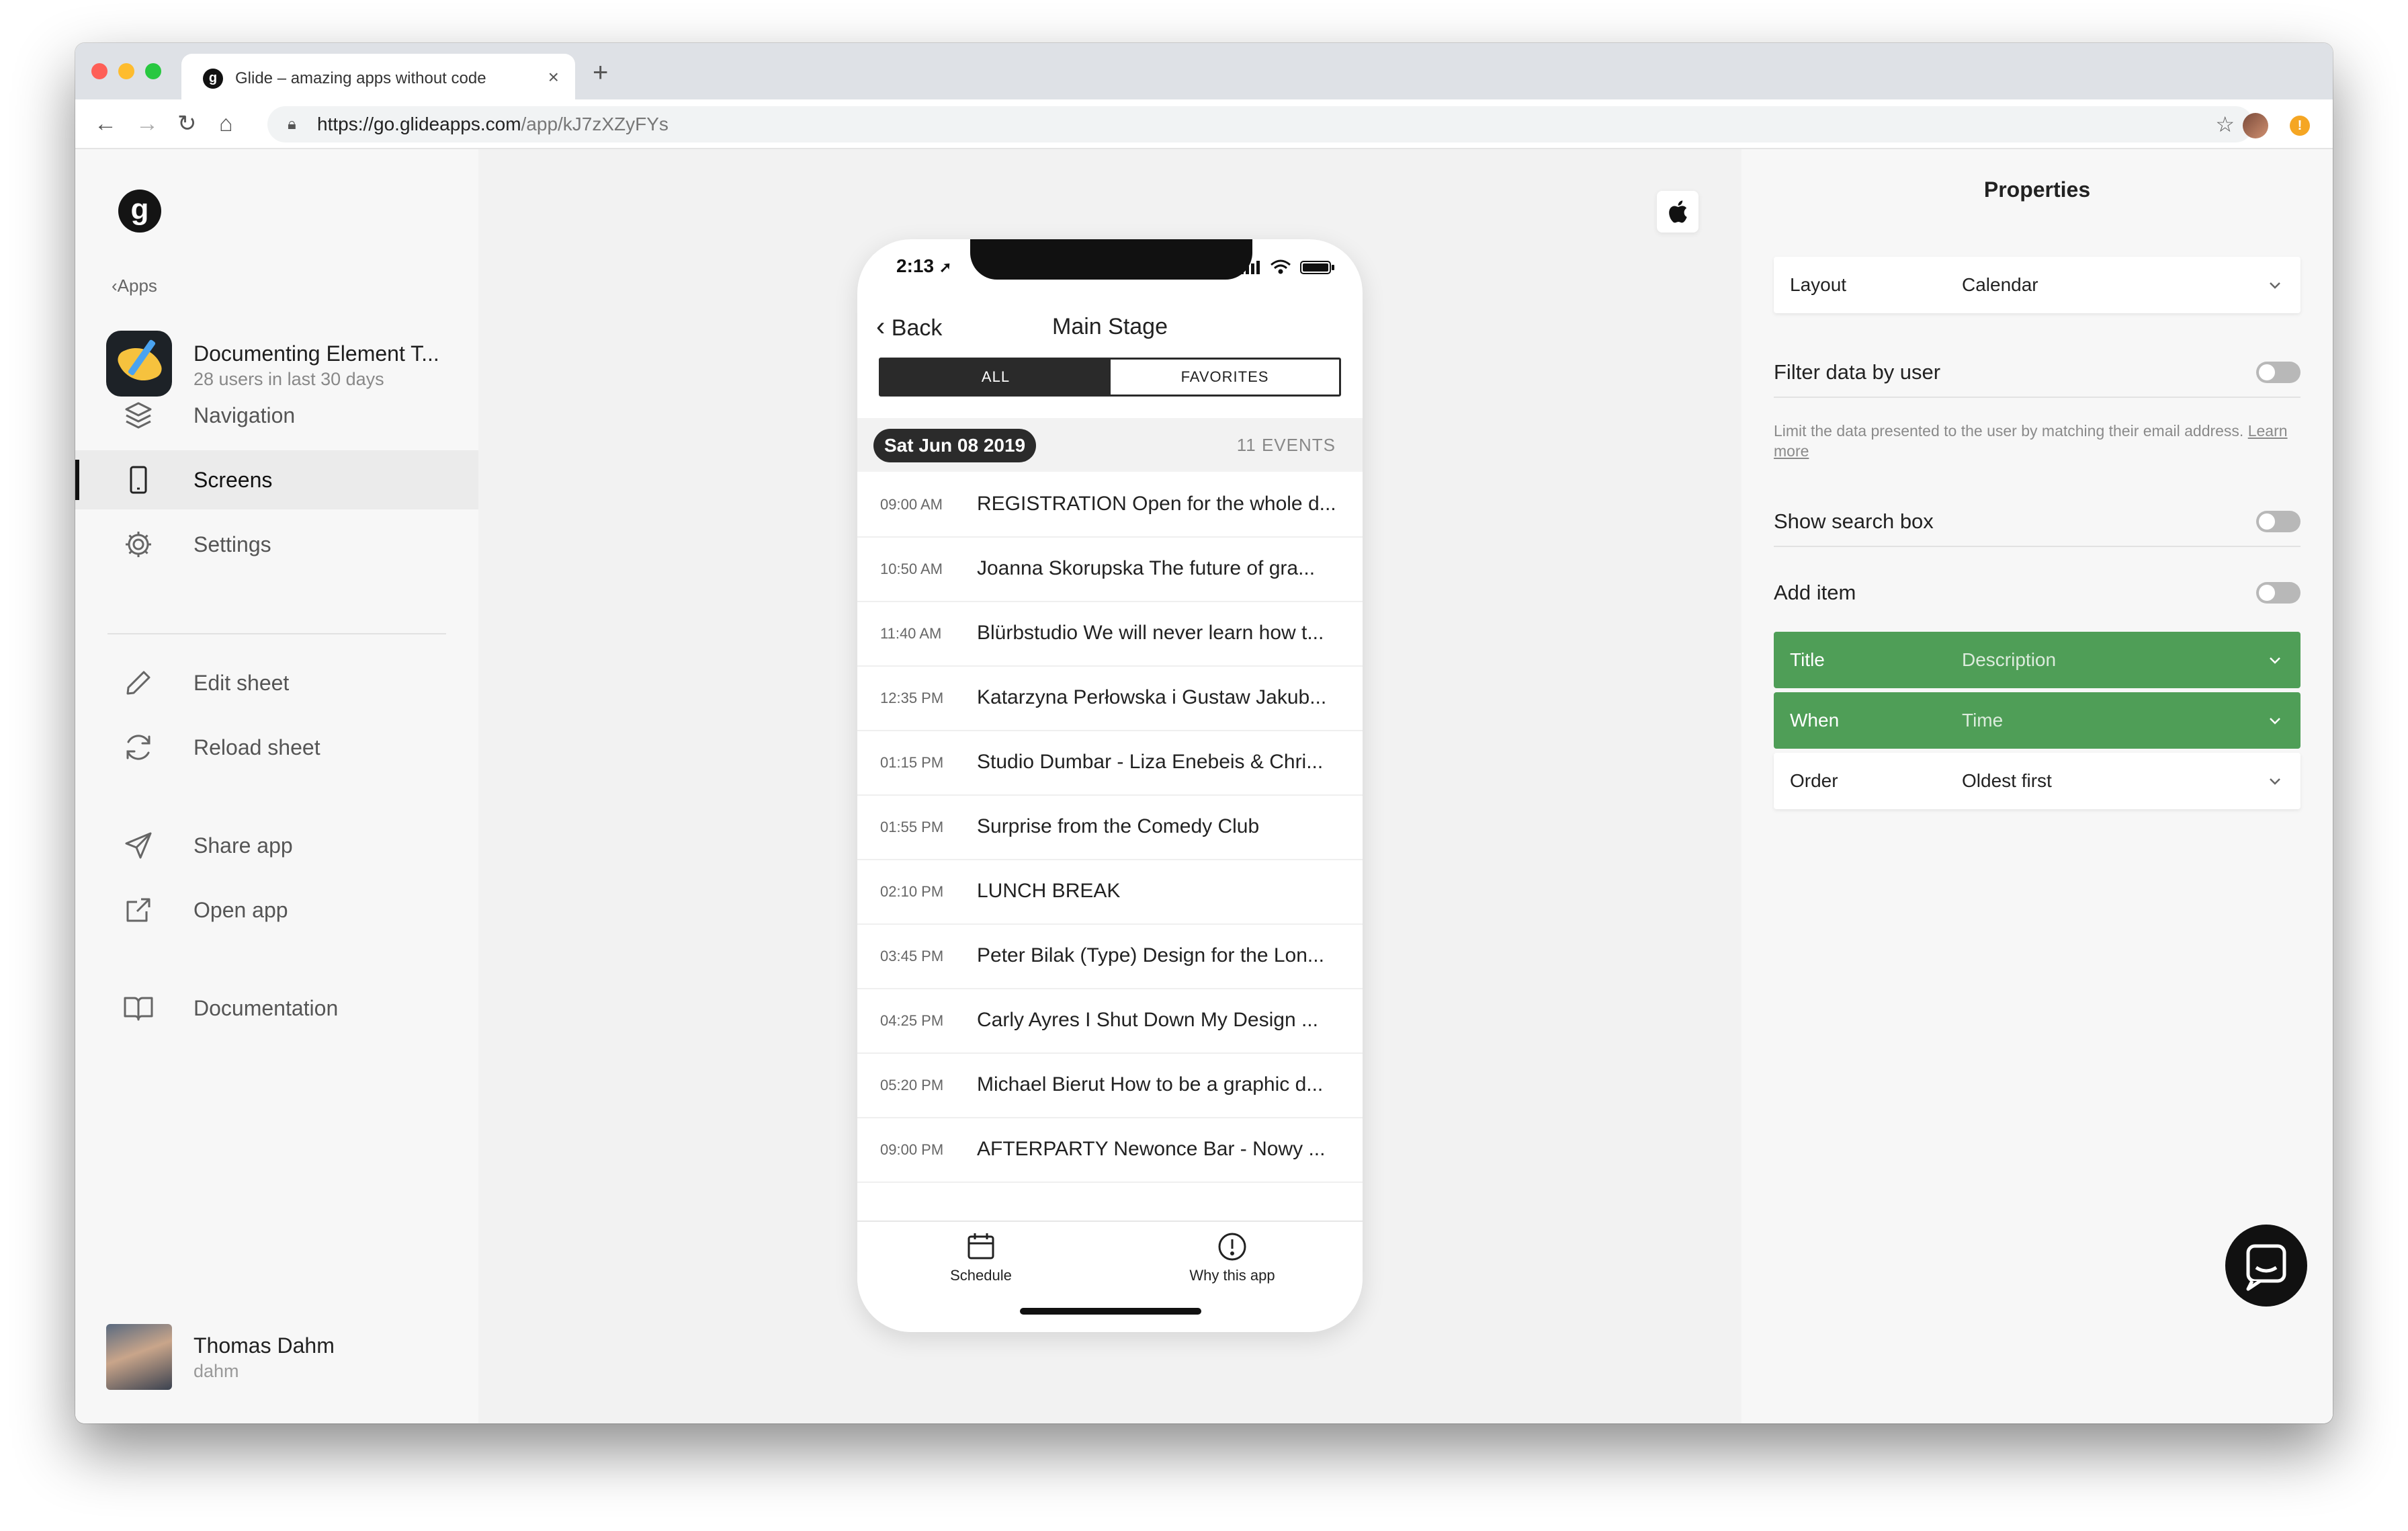 The image size is (2408, 1531). I want to click on sidebar-item-open-app: Open app, so click(276, 910).